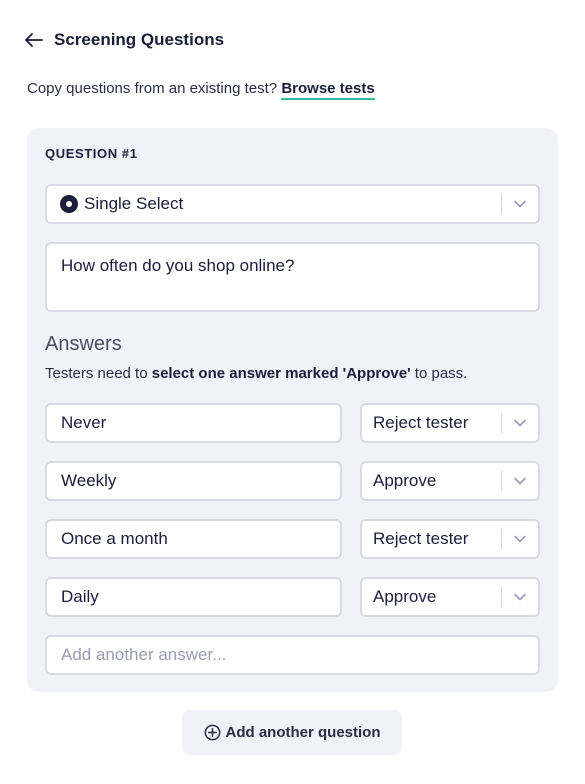 The width and height of the screenshot is (585, 784). What do you see at coordinates (83, 344) in the screenshot?
I see `answers-heading: Answers` at bounding box center [83, 344].